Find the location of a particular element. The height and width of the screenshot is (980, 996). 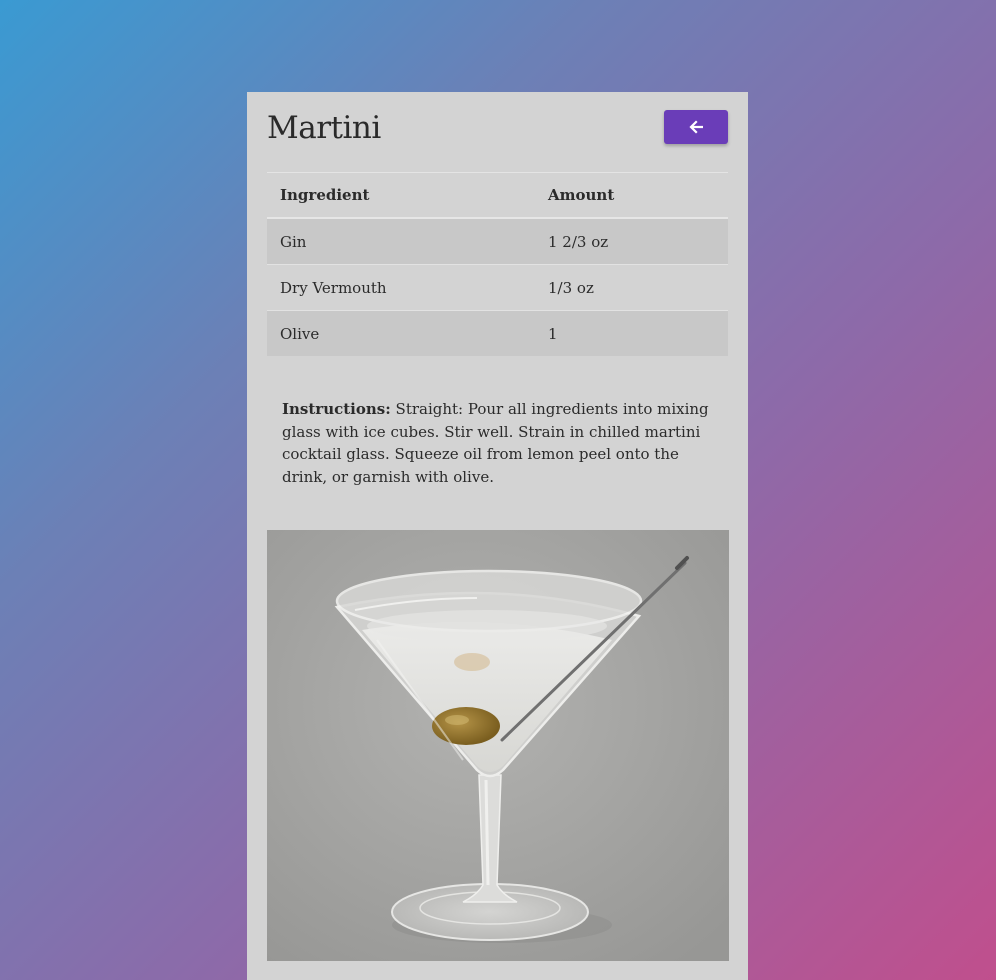

arrow-left-icon is located at coordinates (696, 127).